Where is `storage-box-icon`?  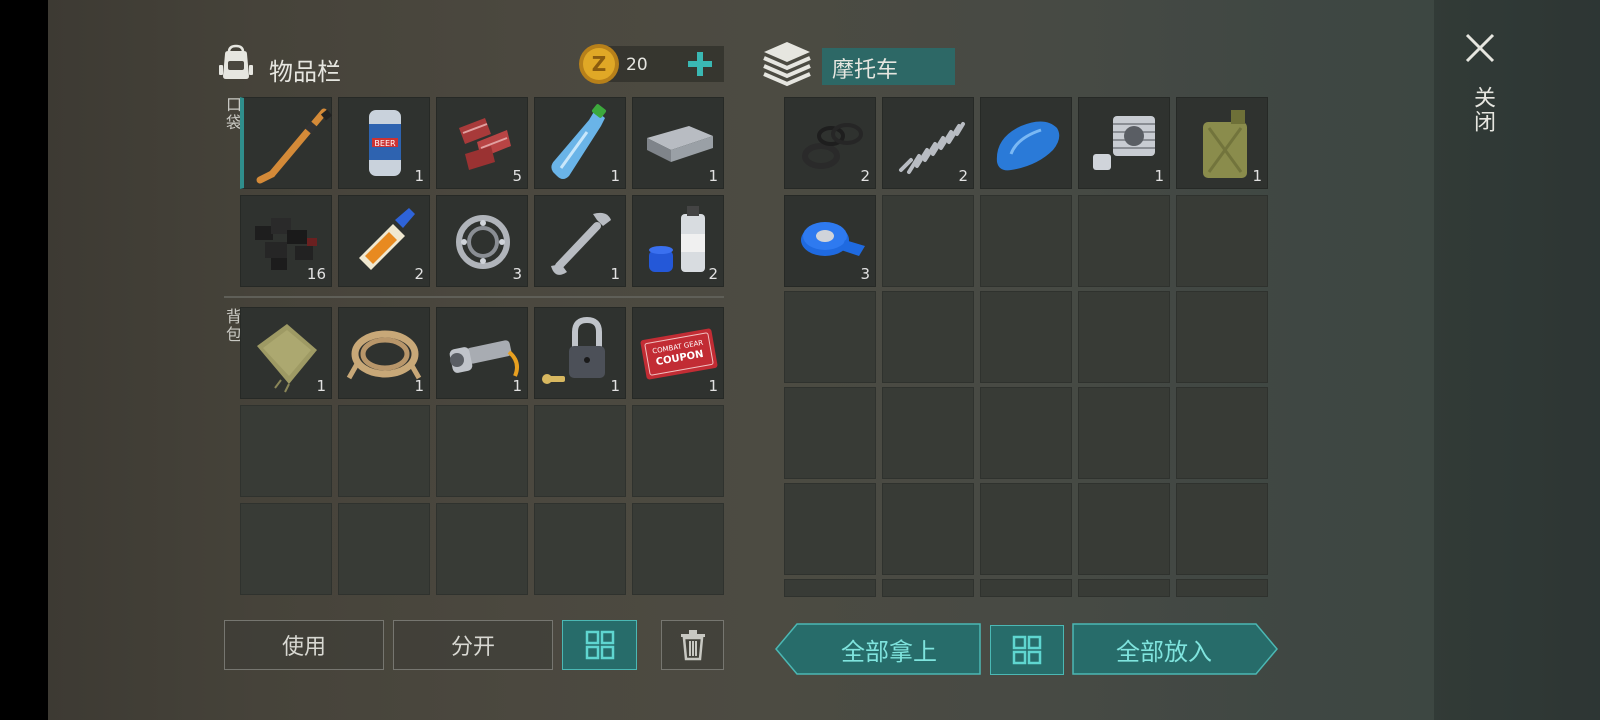
storage-box-icon is located at coordinates (787, 64).